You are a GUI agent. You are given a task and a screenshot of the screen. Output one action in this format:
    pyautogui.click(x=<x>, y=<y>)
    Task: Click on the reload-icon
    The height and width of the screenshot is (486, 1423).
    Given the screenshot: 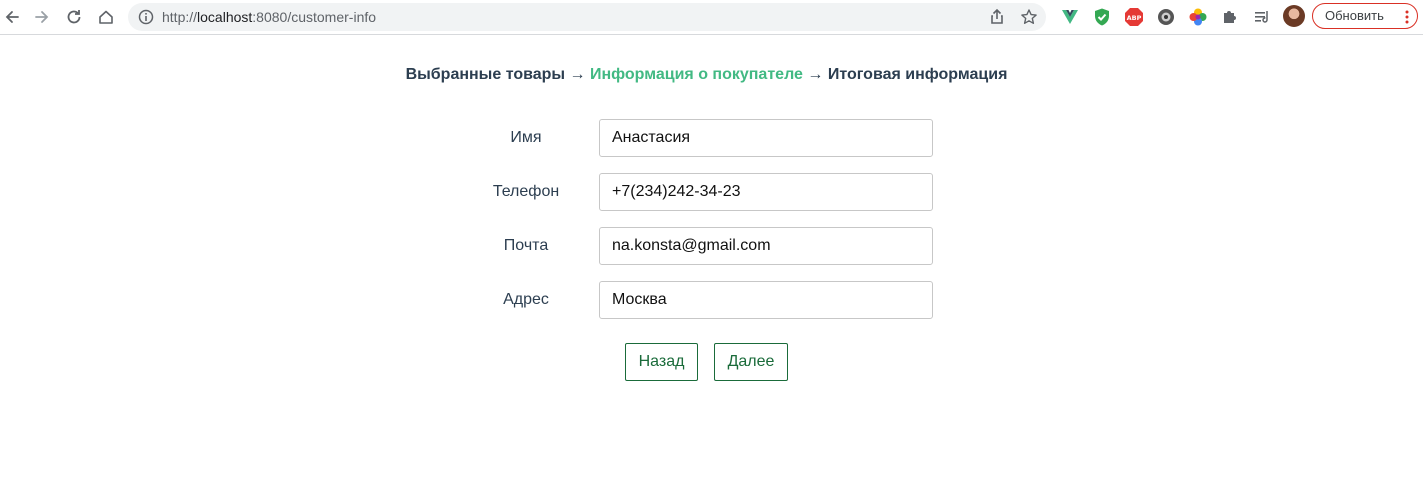 What is the action you would take?
    pyautogui.click(x=74, y=17)
    